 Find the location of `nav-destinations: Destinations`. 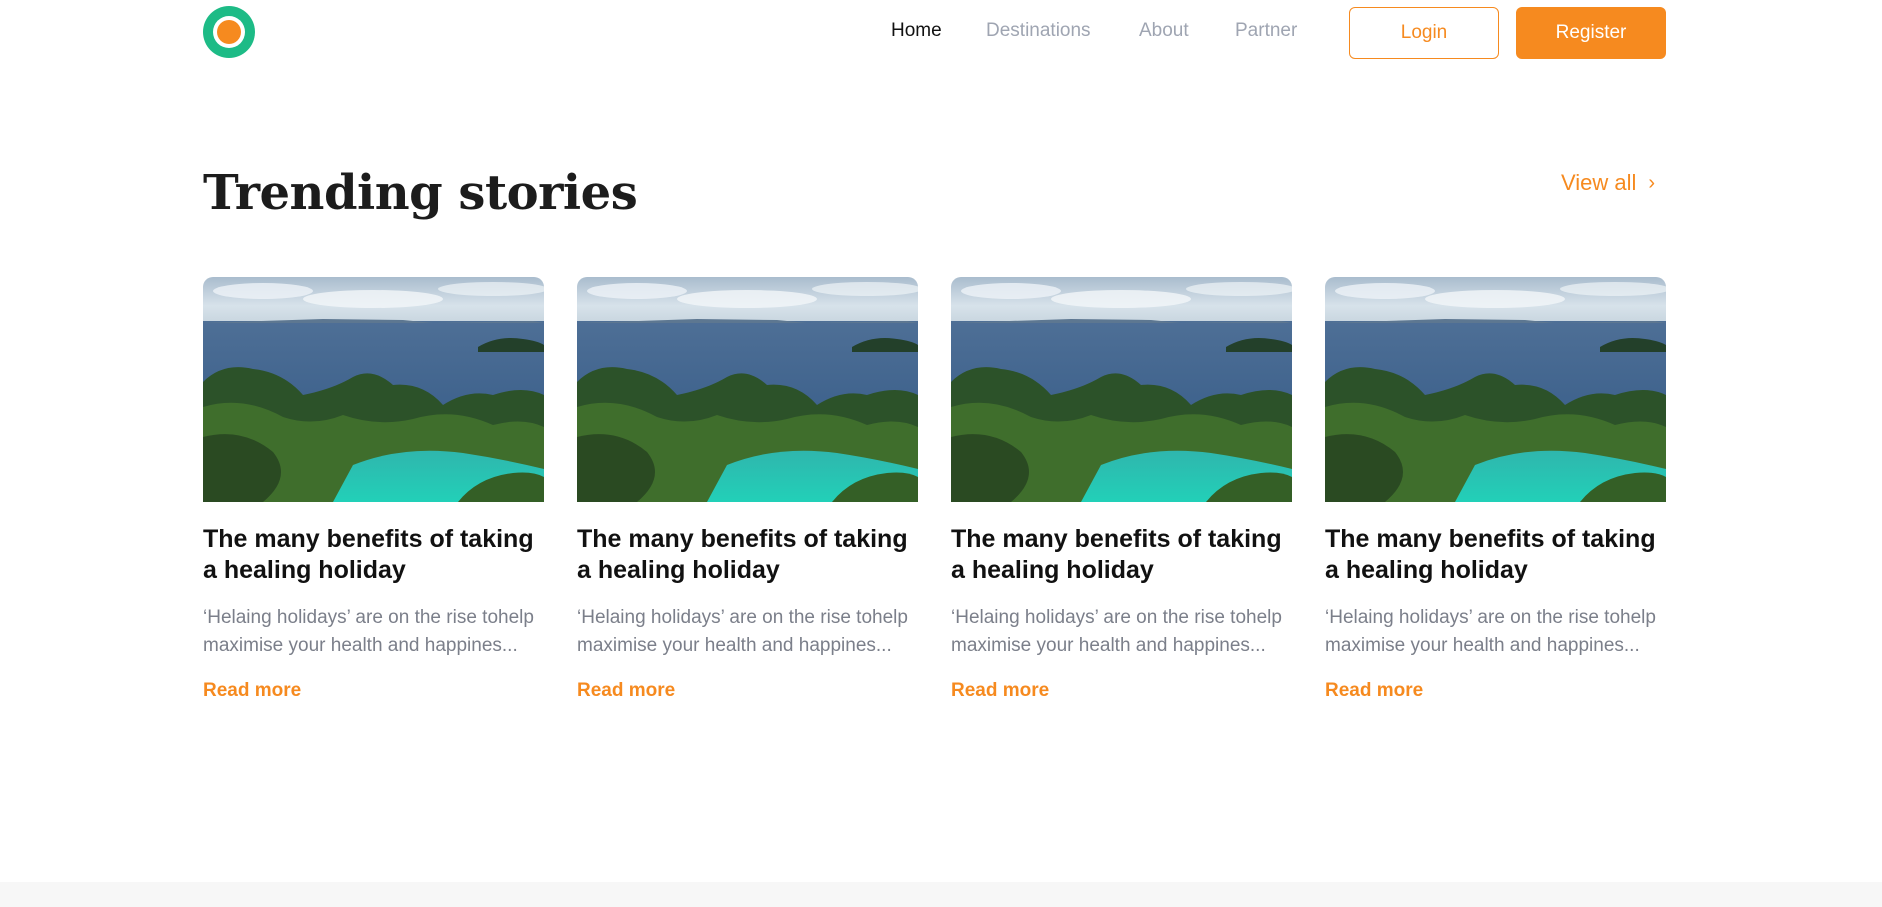

nav-destinations: Destinations is located at coordinates (1038, 31).